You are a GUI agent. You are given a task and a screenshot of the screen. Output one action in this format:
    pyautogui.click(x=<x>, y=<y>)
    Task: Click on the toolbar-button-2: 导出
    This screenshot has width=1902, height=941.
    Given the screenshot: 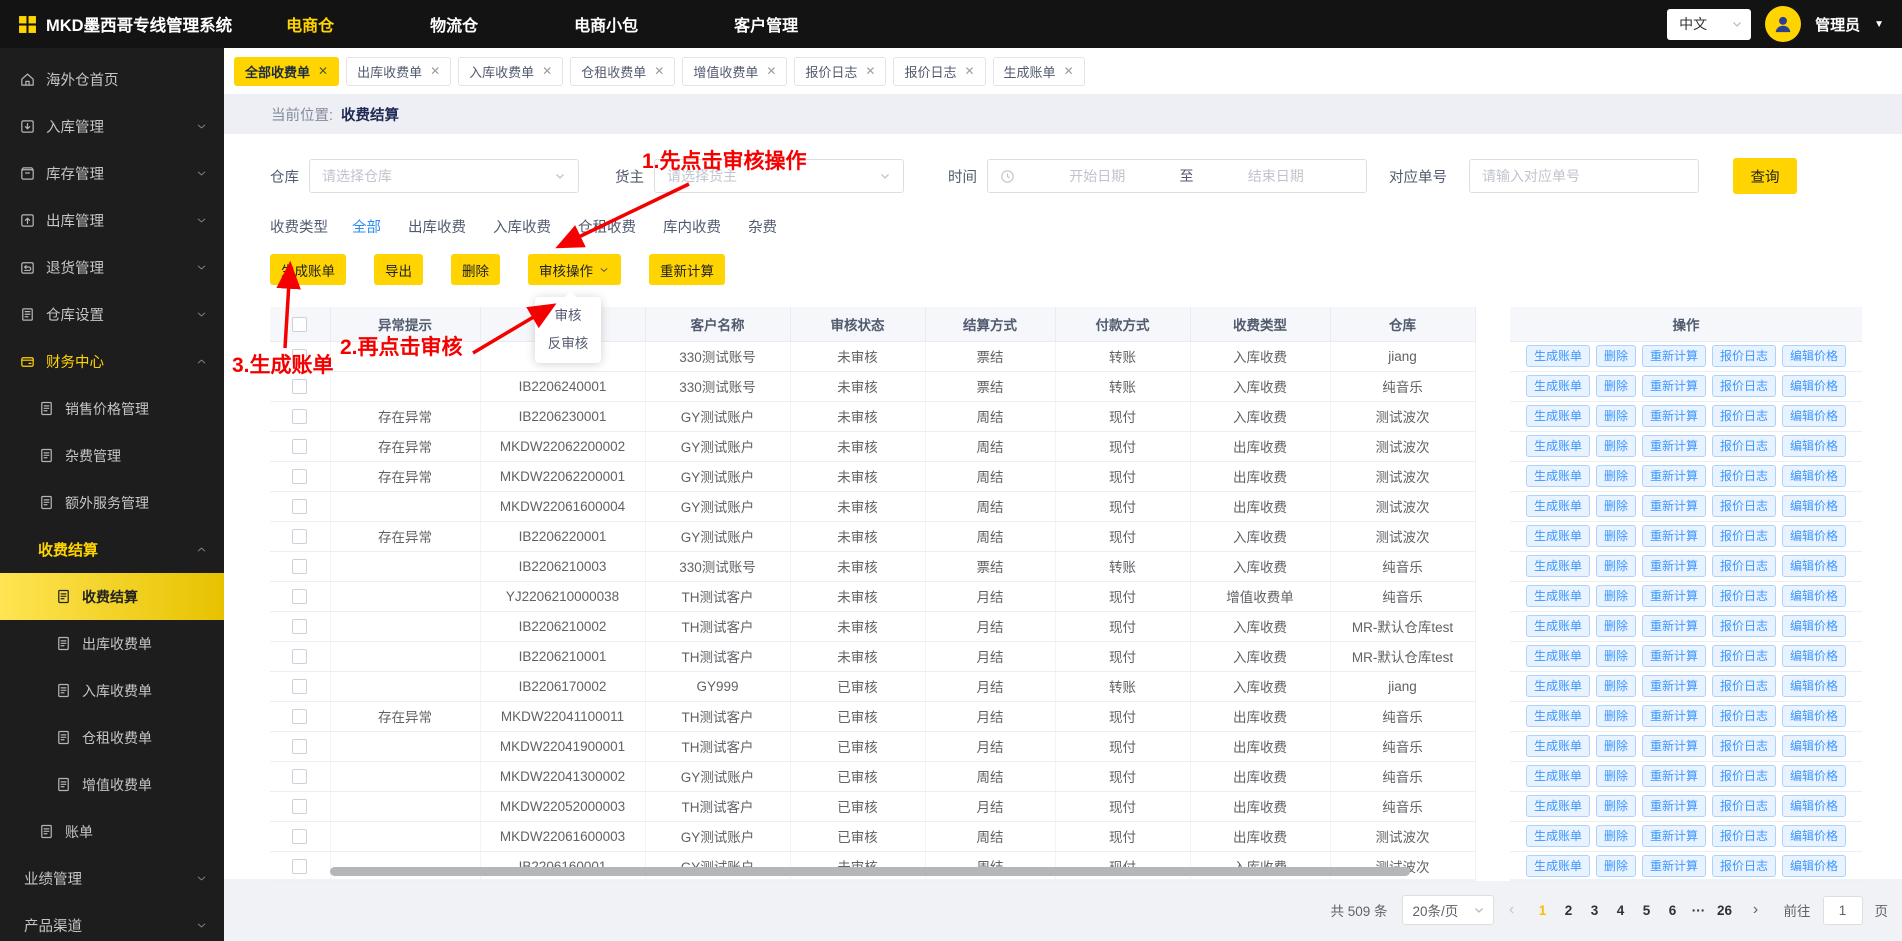 What is the action you would take?
    pyautogui.click(x=398, y=269)
    